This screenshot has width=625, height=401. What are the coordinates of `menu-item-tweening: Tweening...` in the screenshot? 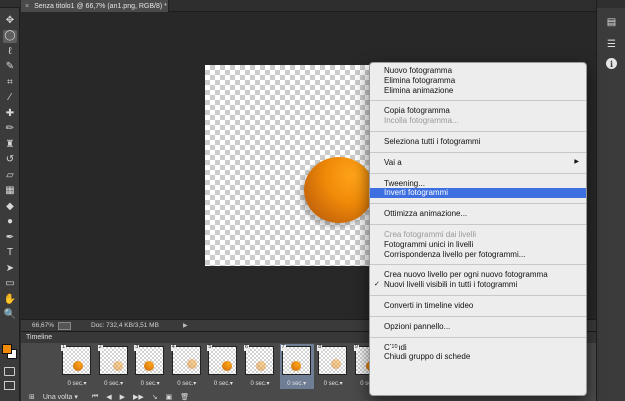 It's located at (478, 184).